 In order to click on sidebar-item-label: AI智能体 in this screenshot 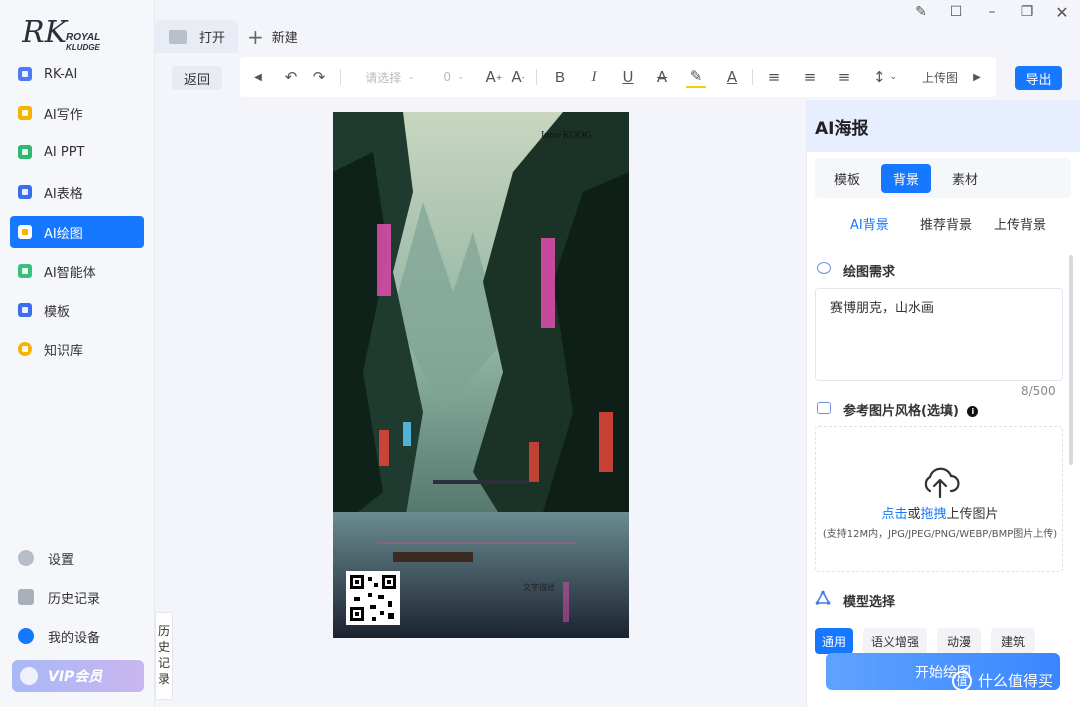, I will do `click(70, 273)`.